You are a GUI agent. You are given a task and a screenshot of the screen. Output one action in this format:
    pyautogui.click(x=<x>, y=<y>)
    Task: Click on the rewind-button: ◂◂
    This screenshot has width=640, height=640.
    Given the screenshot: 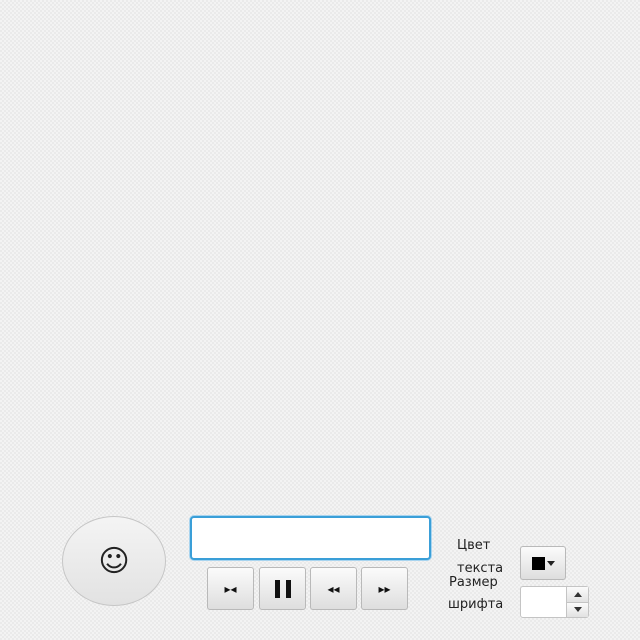 What is the action you would take?
    pyautogui.click(x=333, y=588)
    